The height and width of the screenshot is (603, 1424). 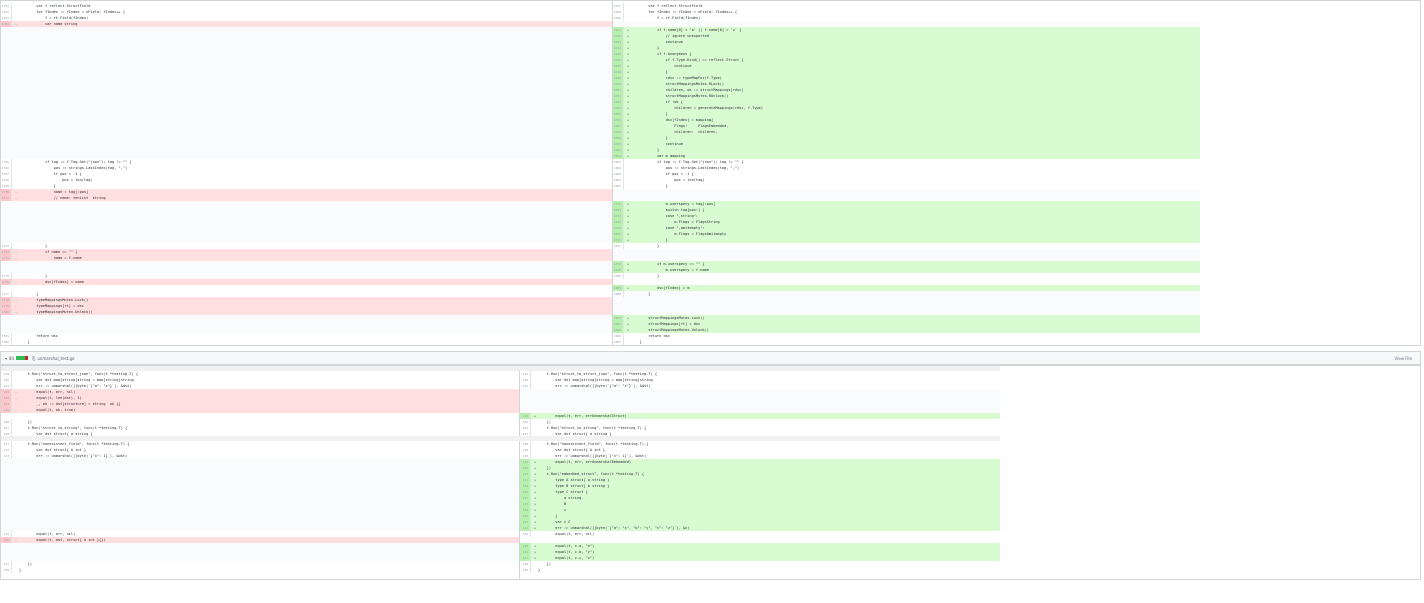 What do you see at coordinates (6, 434) in the screenshot?
I see `line-number: 128` at bounding box center [6, 434].